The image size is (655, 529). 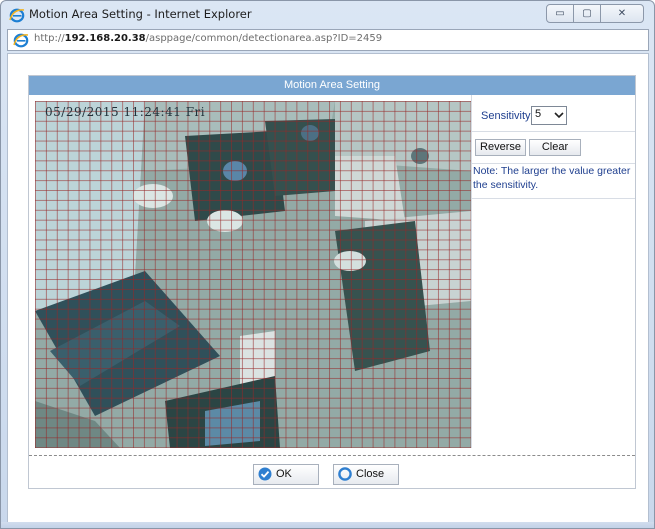 I want to click on close-window-button: ✕, so click(x=622, y=13).